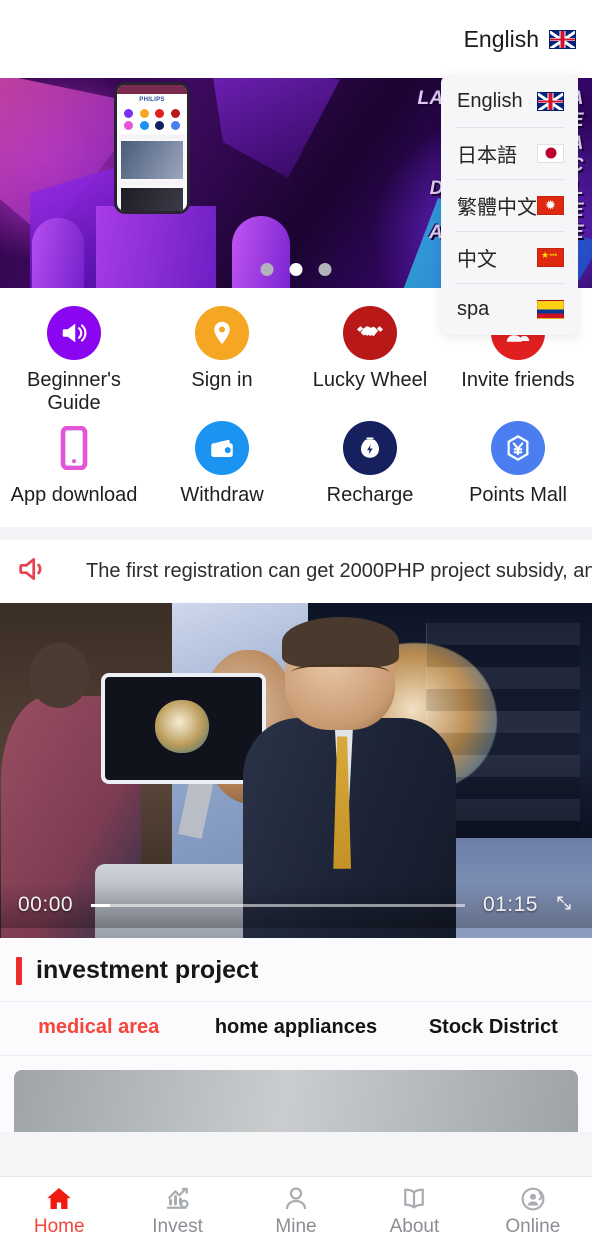 The width and height of the screenshot is (592, 1244). What do you see at coordinates (370, 333) in the screenshot?
I see `handshake-icon` at bounding box center [370, 333].